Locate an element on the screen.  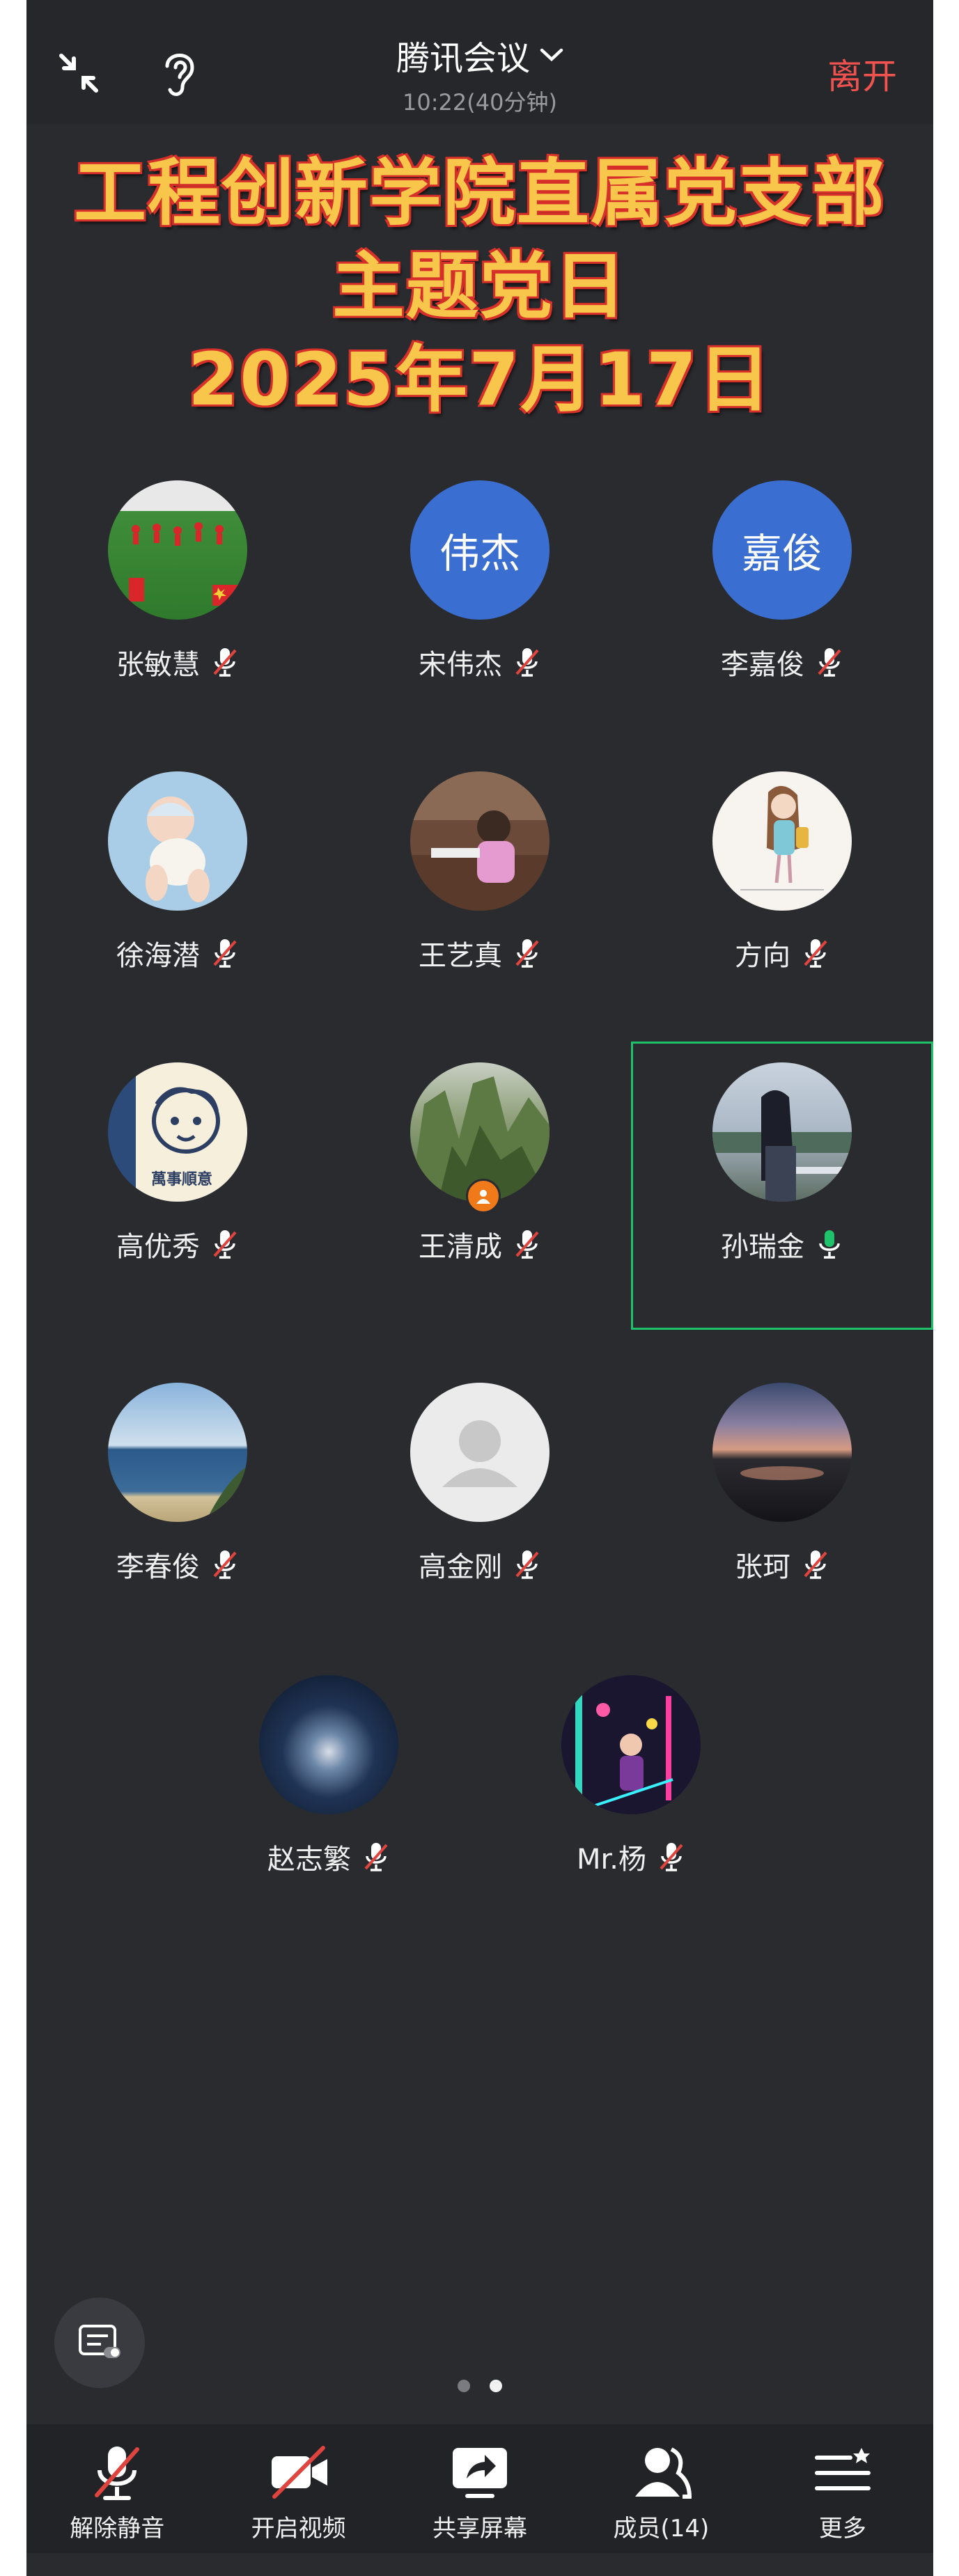
participant-name: 宋伟杰 is located at coordinates (460, 665).